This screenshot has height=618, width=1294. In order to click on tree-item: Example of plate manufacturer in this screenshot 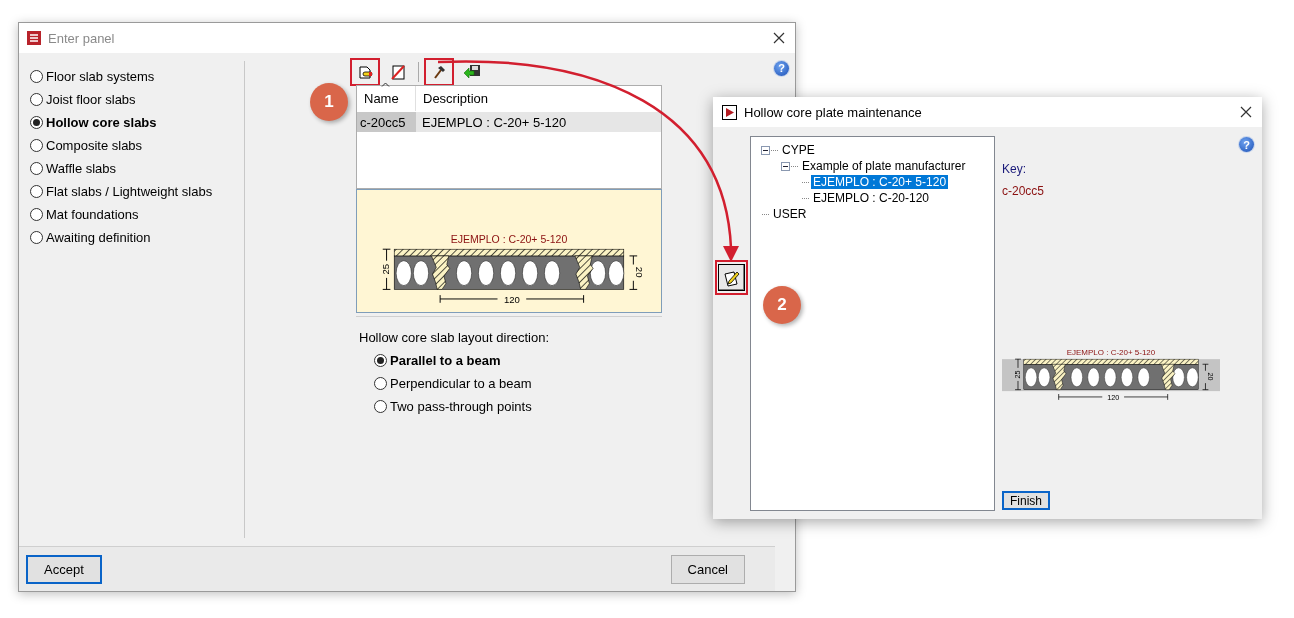, I will do `click(884, 166)`.